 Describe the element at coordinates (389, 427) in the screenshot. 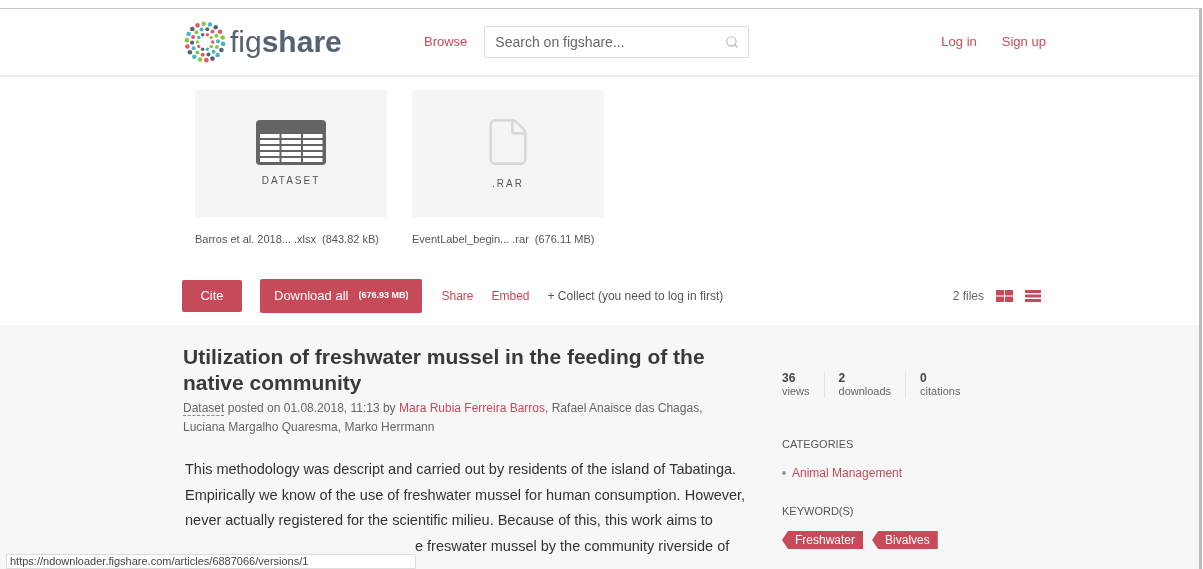

I see `author-link: Marko Herrmann` at that location.